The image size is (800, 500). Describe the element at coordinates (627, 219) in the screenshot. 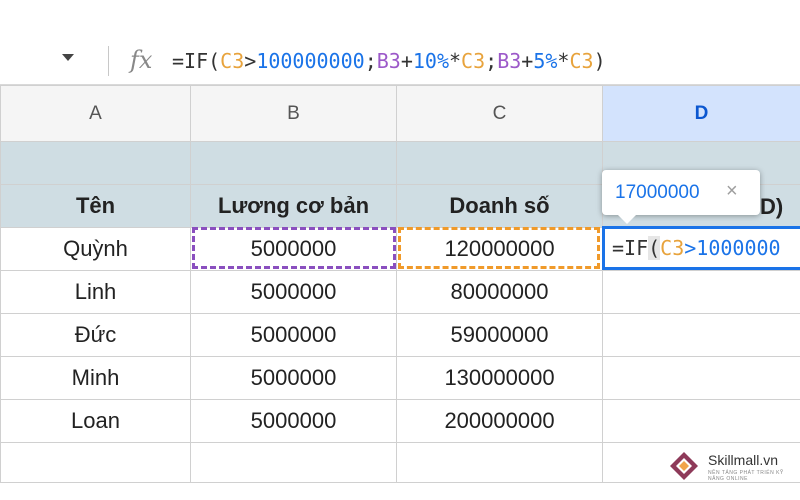

I see `tooltip-arrow` at that location.